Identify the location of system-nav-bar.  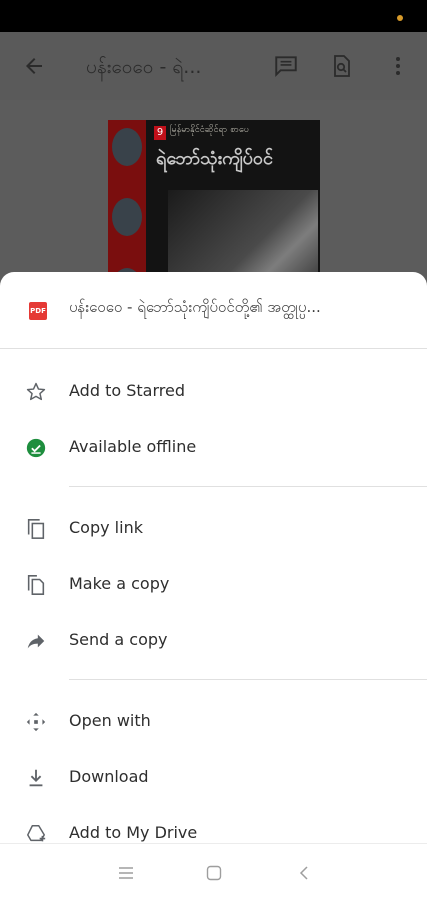
(213, 872).